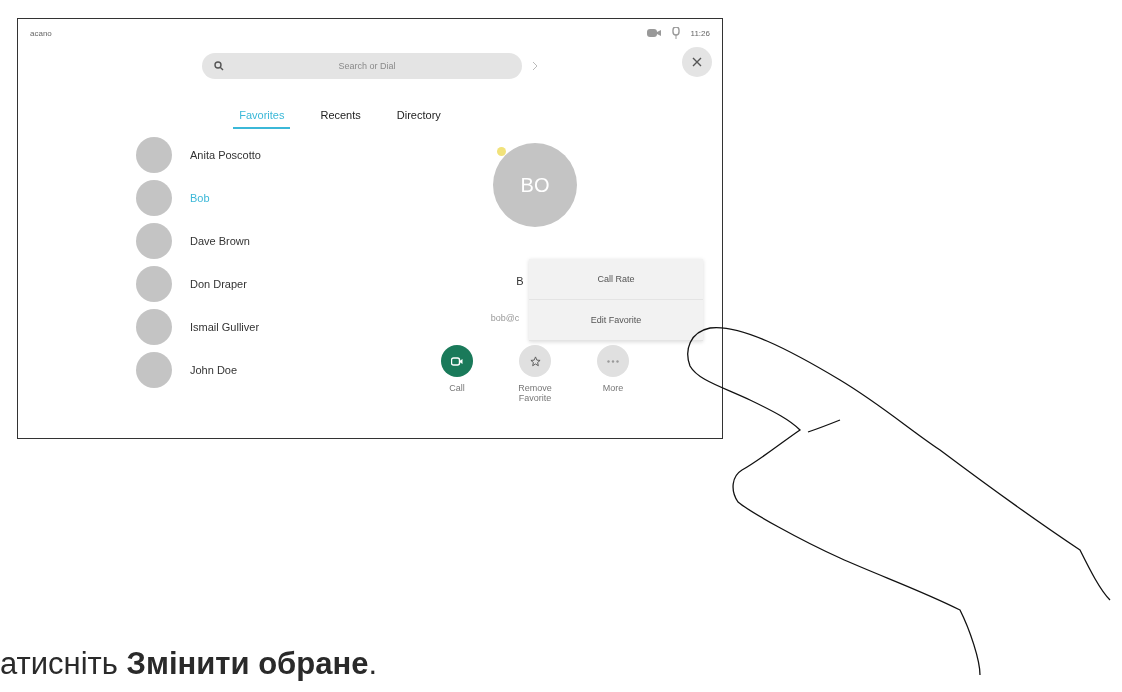 The image size is (1122, 692). I want to click on close-button, so click(697, 62).